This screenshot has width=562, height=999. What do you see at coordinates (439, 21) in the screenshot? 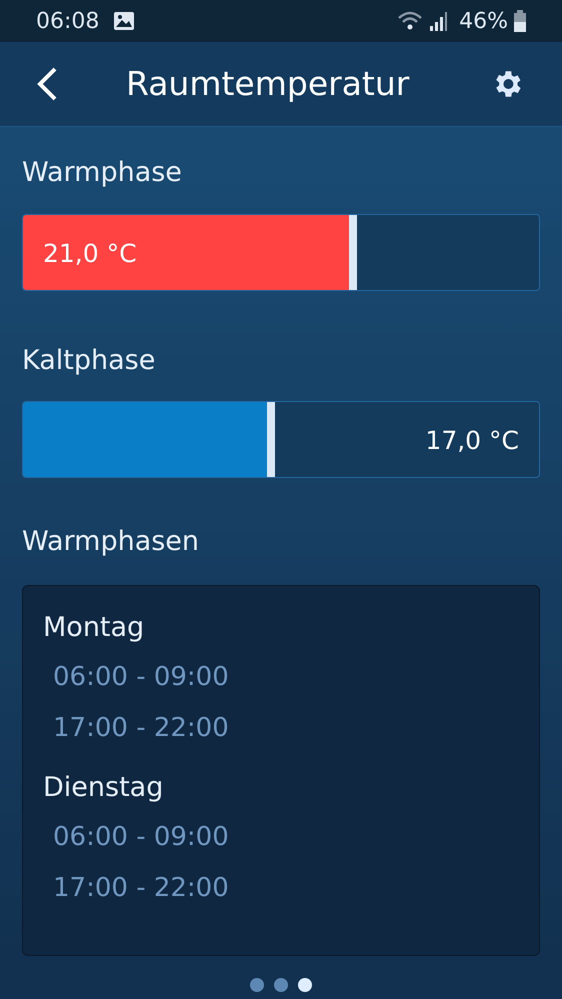
I see `signal-icon` at bounding box center [439, 21].